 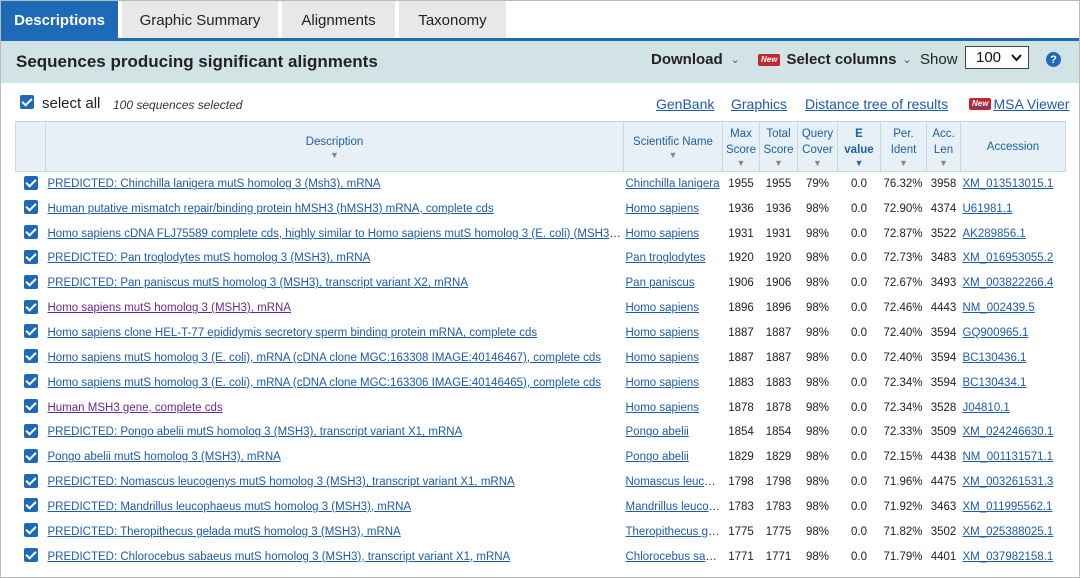 What do you see at coordinates (778, 162) in the screenshot?
I see `sort-arrow-icon: ▼` at bounding box center [778, 162].